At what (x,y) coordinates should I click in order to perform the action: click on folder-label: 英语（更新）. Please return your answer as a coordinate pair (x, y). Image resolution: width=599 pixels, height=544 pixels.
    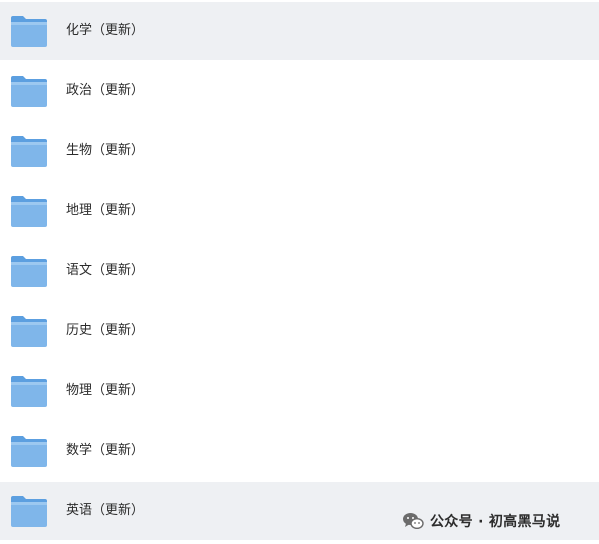
    Looking at the image, I should click on (105, 510).